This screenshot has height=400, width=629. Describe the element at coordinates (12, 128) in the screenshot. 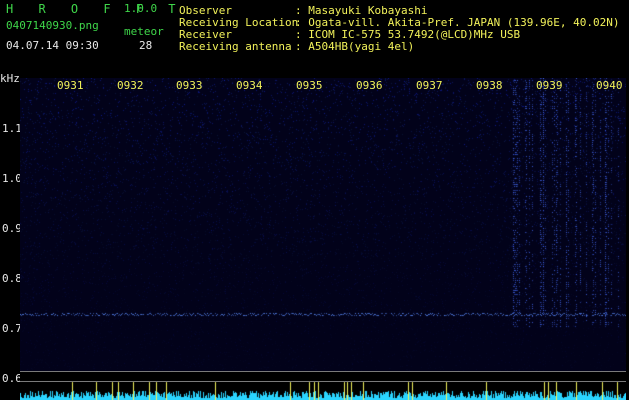

I see `y-tick-label: 1.1` at that location.